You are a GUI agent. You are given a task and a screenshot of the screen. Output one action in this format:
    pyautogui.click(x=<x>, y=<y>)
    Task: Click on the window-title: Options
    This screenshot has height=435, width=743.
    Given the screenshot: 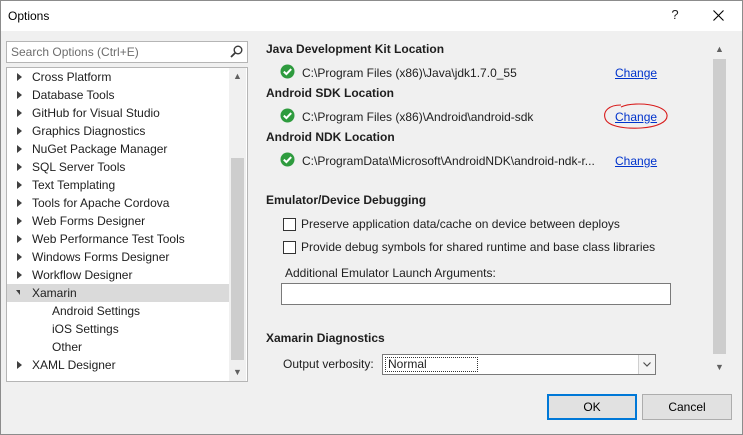 What is the action you would take?
    pyautogui.click(x=29, y=16)
    